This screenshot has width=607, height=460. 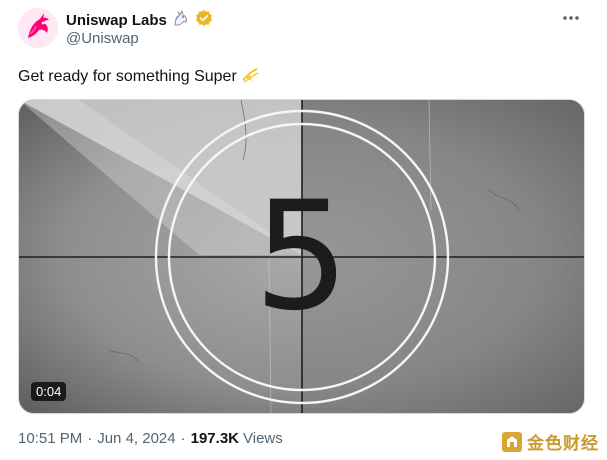 What do you see at coordinates (204, 20) in the screenshot?
I see `verified-badge-icon` at bounding box center [204, 20].